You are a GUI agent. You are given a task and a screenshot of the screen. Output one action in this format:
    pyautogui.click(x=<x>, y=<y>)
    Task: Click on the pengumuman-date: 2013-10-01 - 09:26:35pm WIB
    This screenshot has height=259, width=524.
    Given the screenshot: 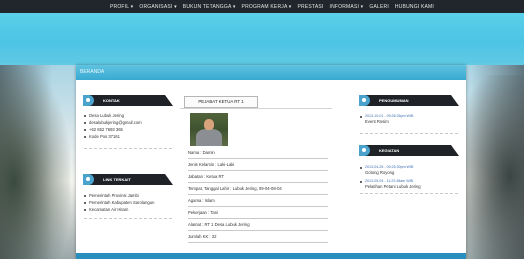 What is the action you would take?
    pyautogui.click(x=389, y=116)
    